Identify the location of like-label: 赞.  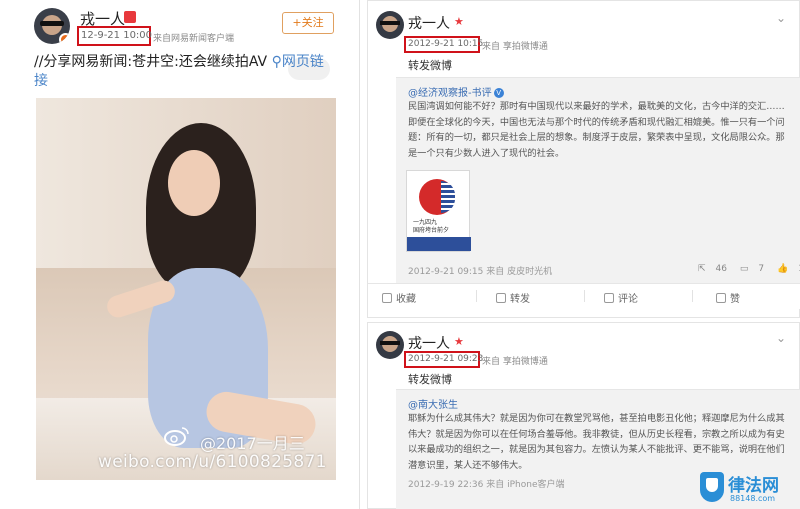
(735, 299).